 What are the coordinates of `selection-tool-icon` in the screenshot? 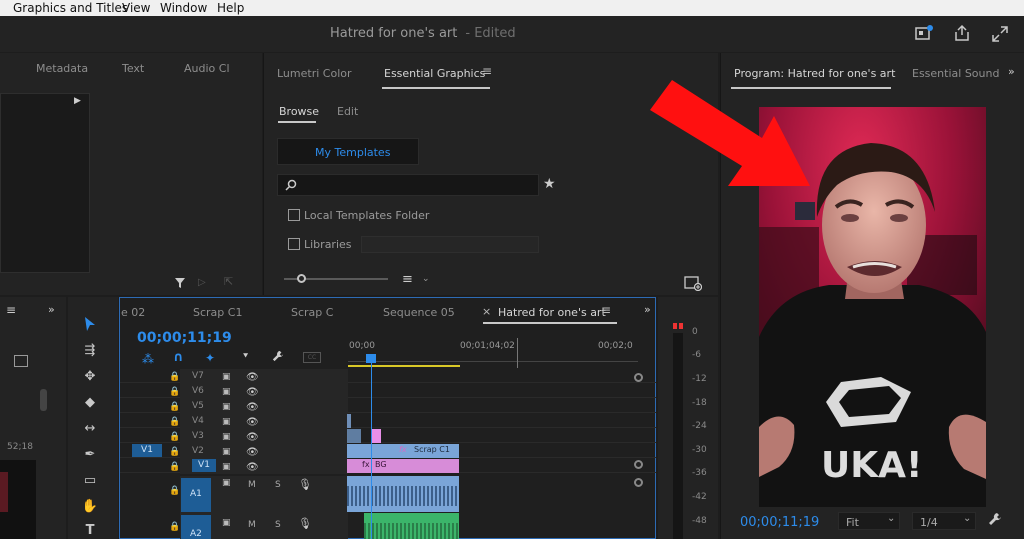 It's located at (90, 326).